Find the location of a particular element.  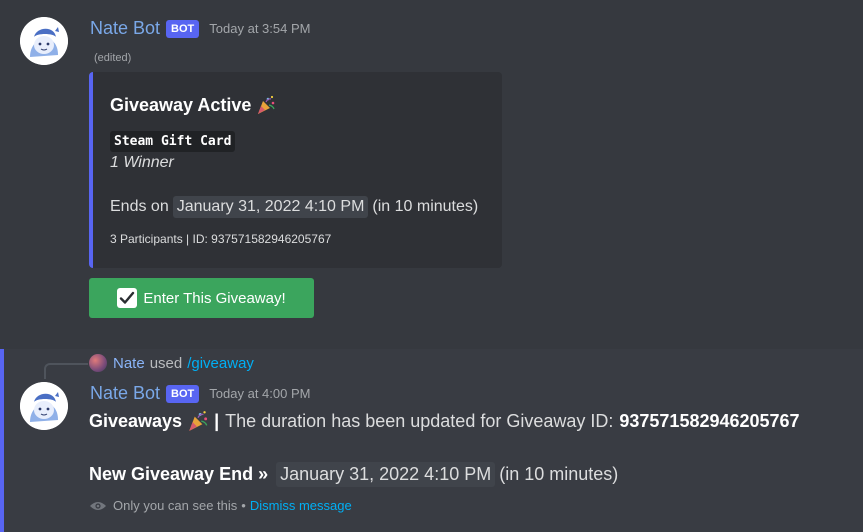

eye-icon is located at coordinates (98, 506).